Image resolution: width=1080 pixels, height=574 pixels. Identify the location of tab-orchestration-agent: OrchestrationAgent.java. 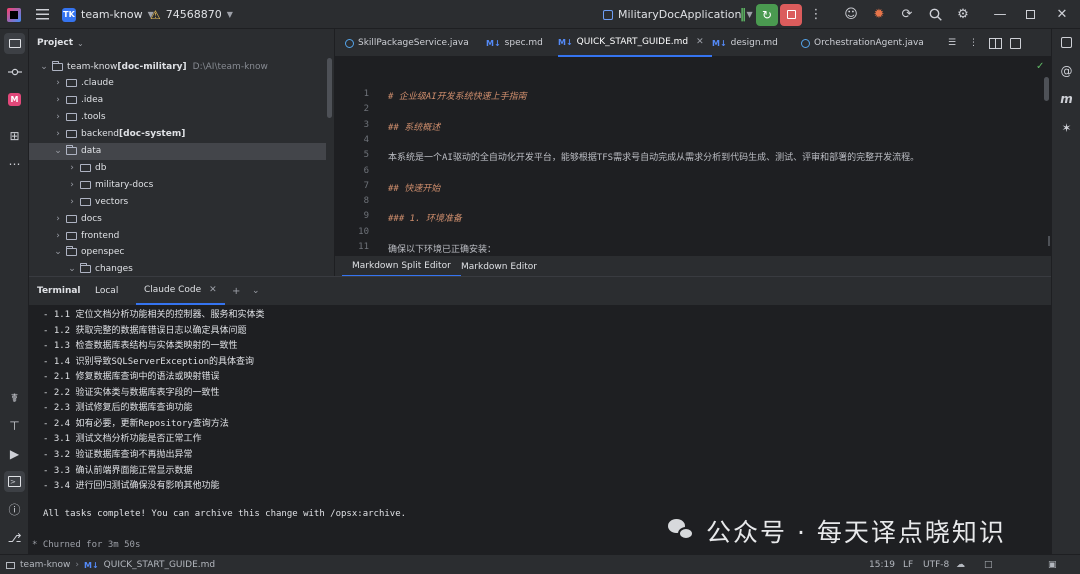
(862, 43).